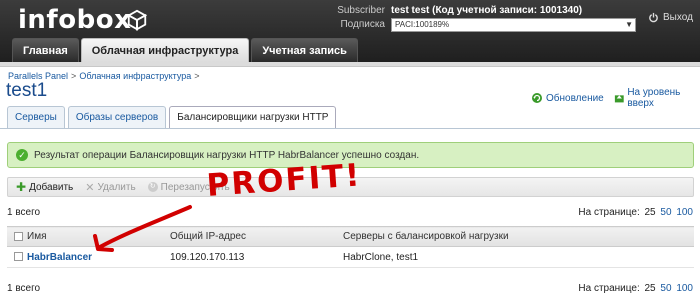 This screenshot has height=304, width=700. I want to click on refresh-label: Обновление, so click(575, 98).